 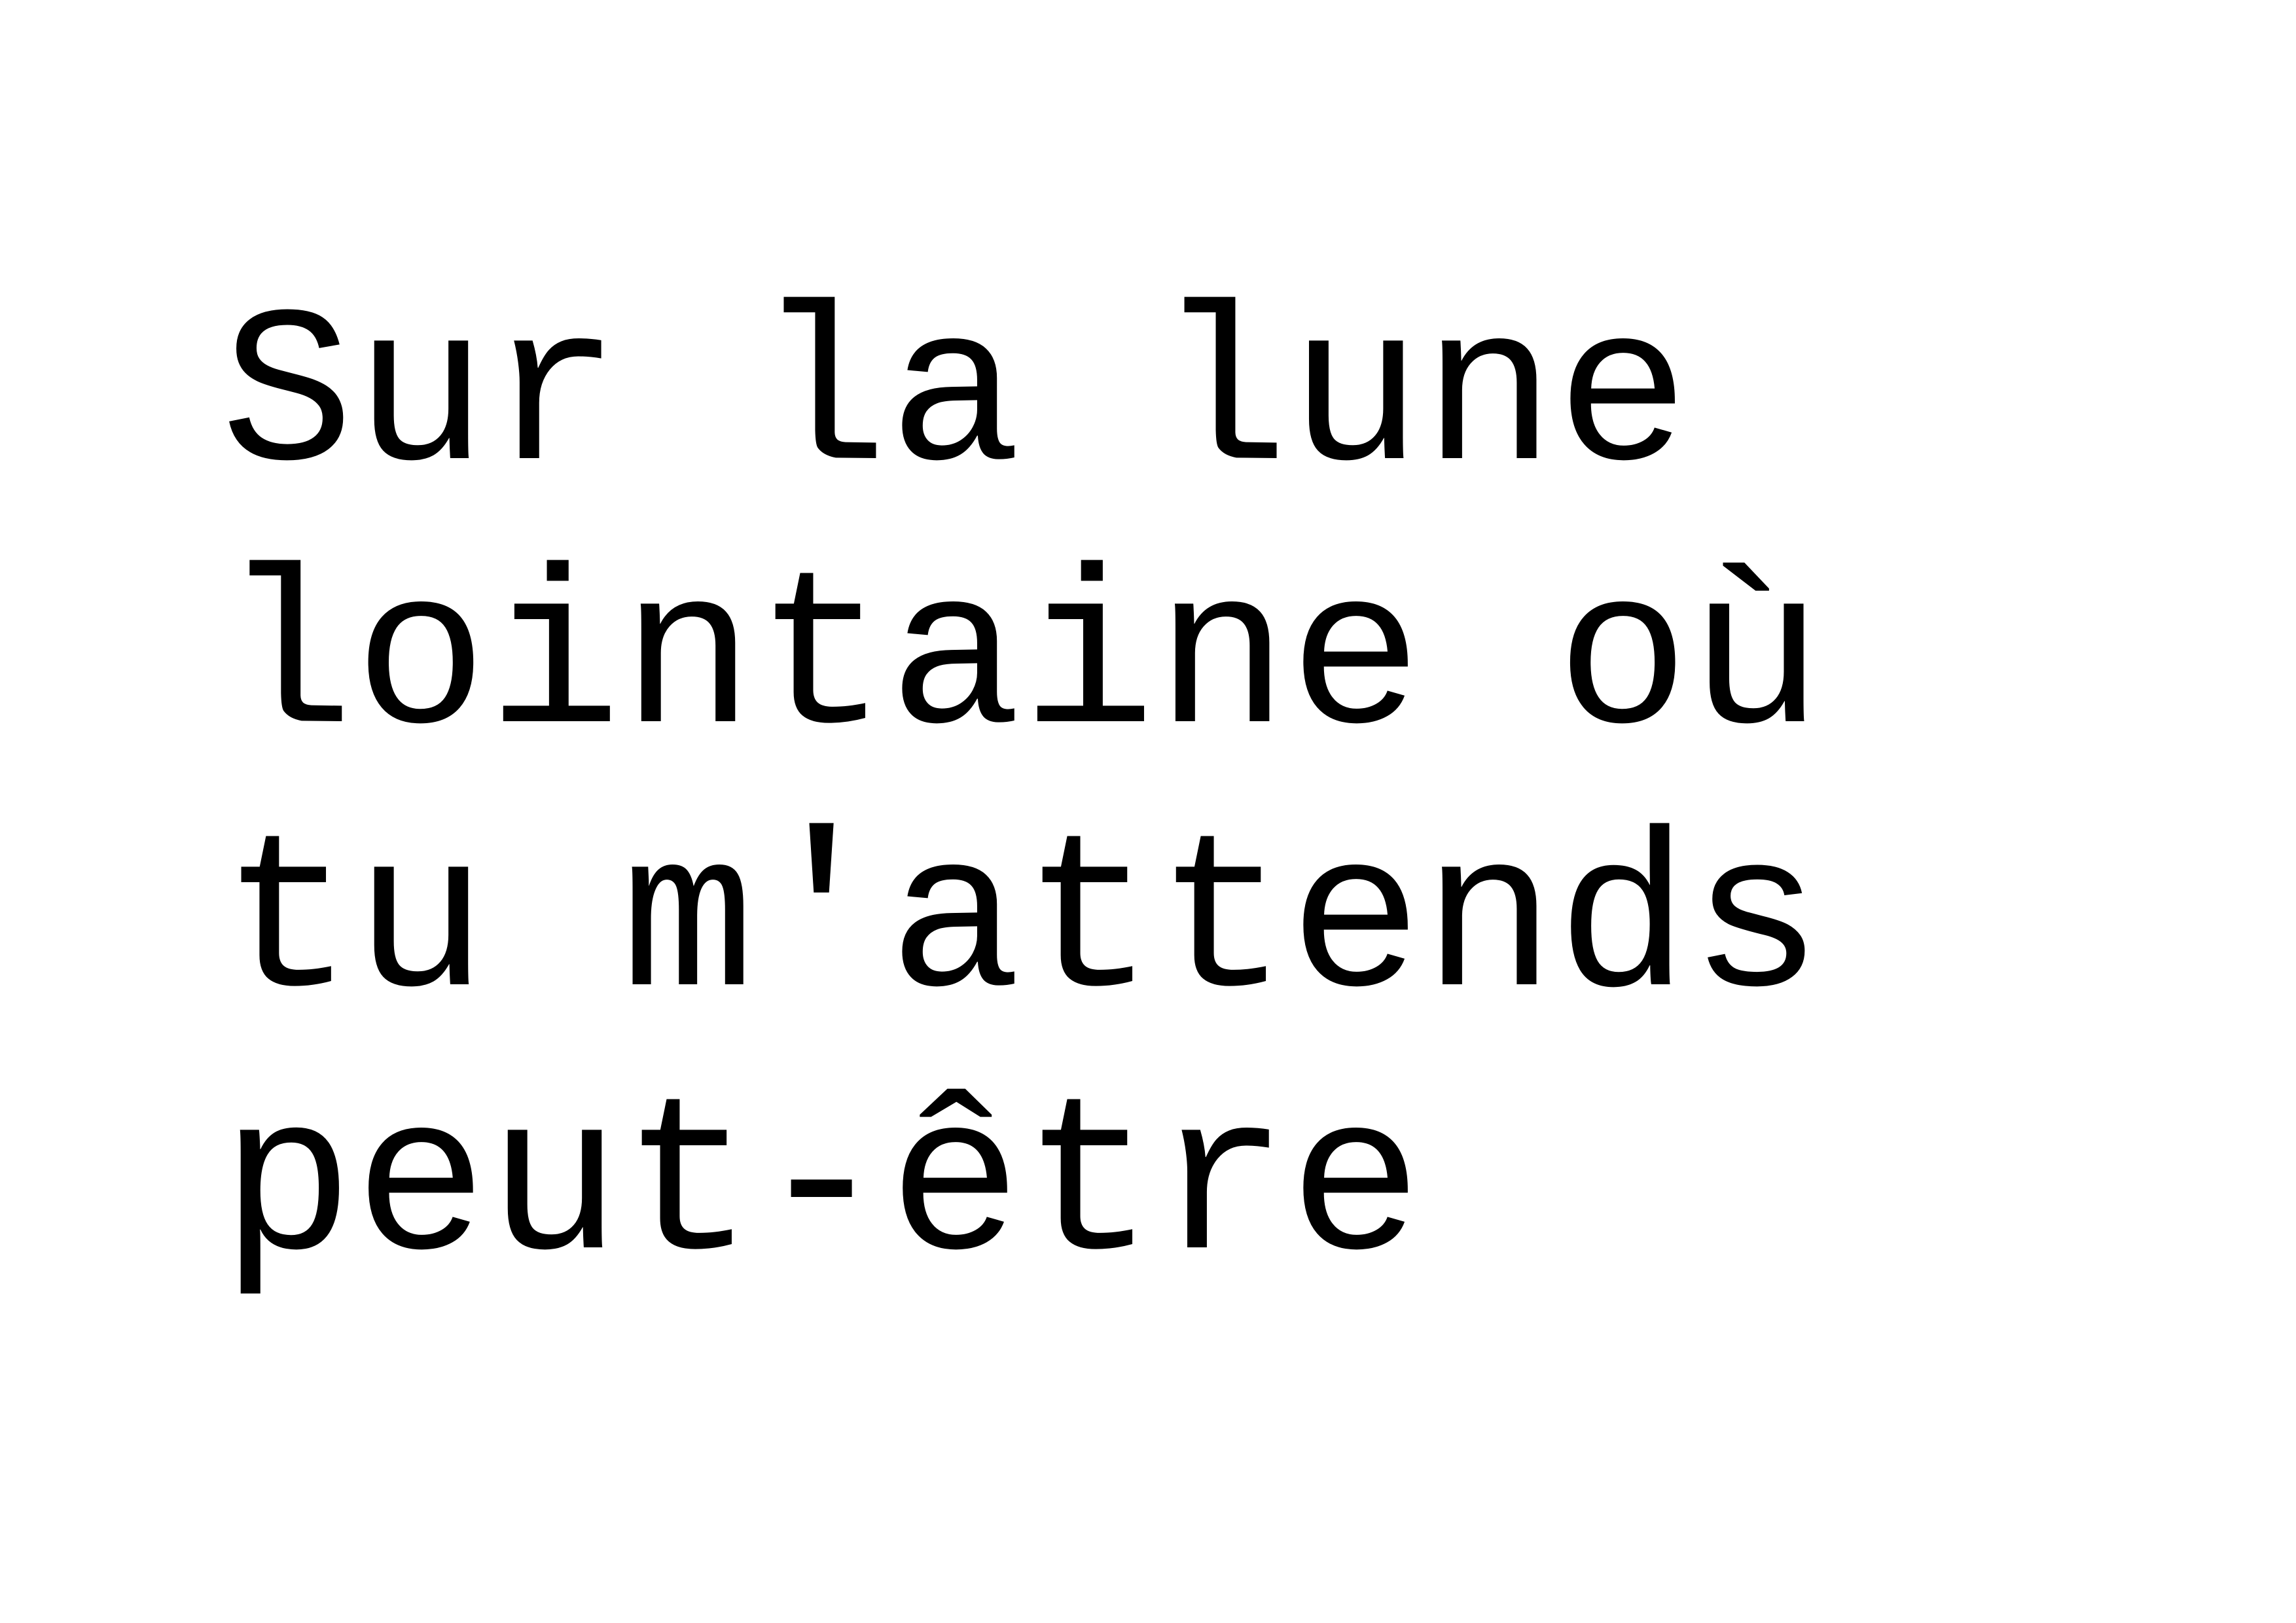 What do you see at coordinates (956, 400) in the screenshot?
I see `text-line-1: Sur la lune` at bounding box center [956, 400].